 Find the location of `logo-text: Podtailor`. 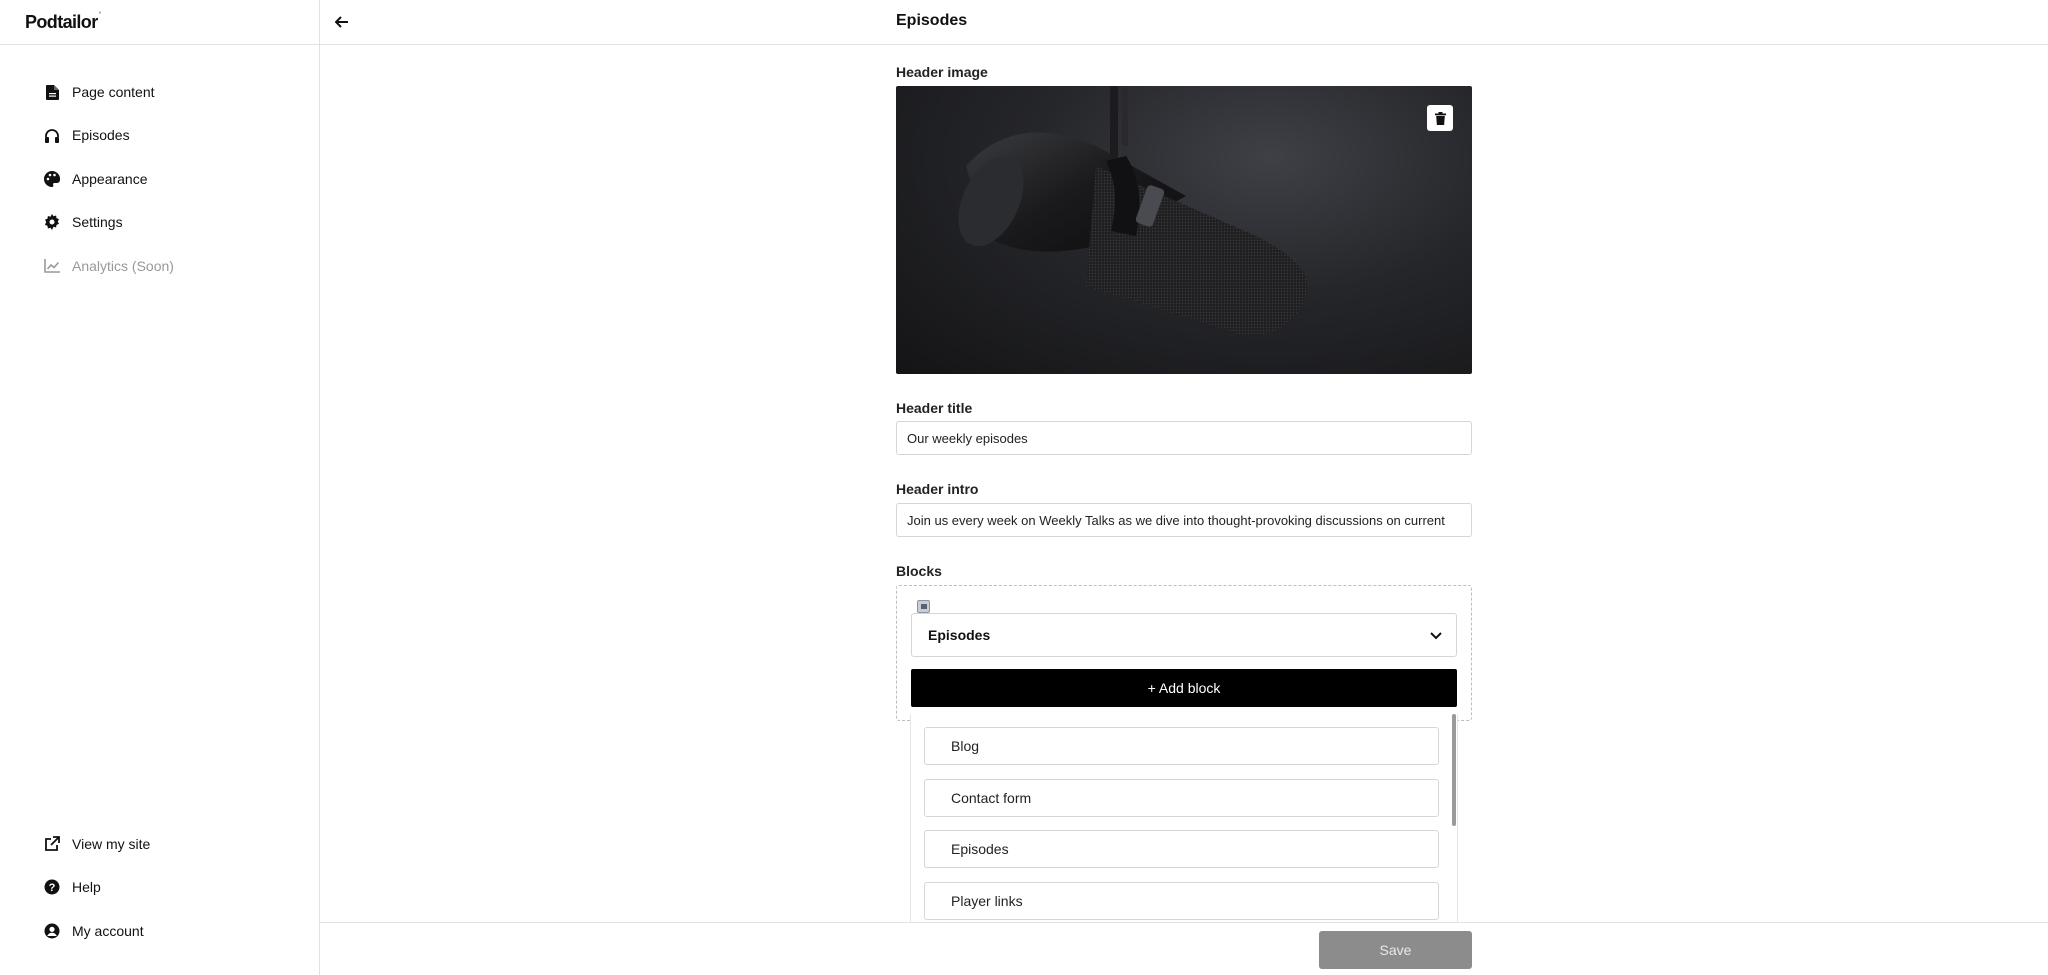

logo-text: Podtailor is located at coordinates (61, 22).